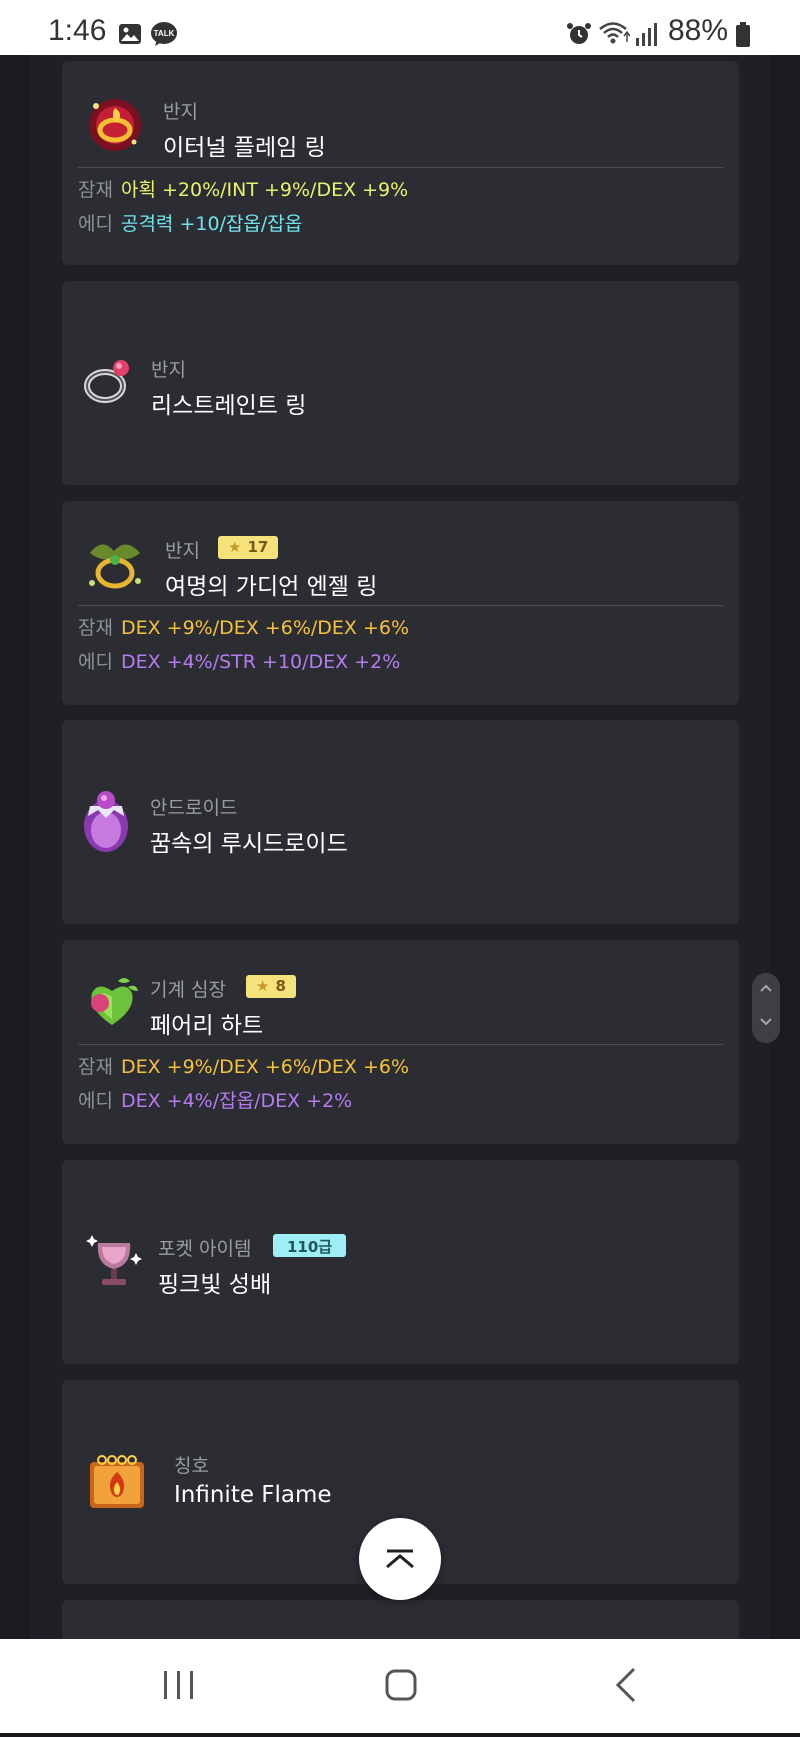 This screenshot has width=800, height=1737. I want to click on back-button, so click(626, 1686).